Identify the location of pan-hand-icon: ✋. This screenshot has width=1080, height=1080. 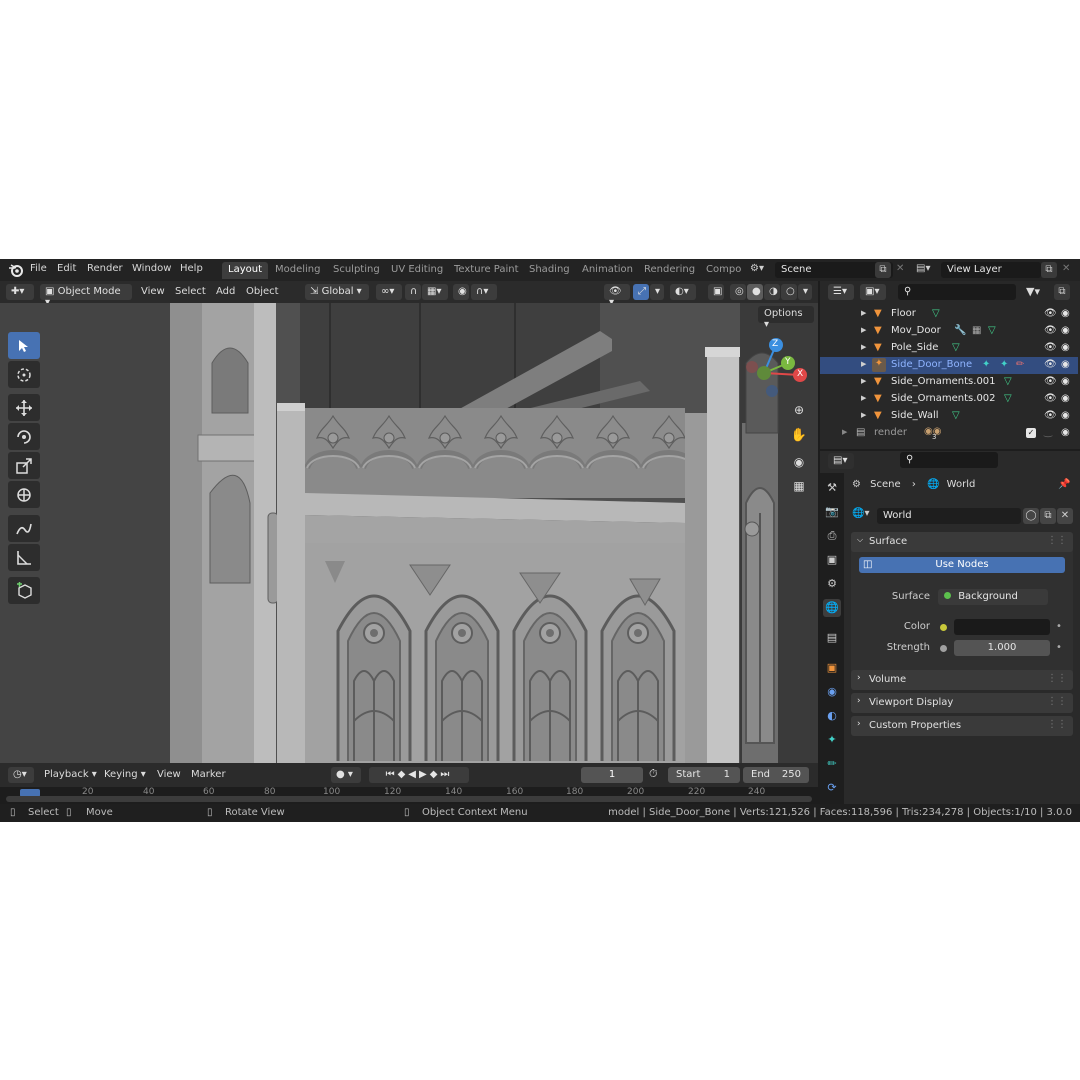
(799, 438).